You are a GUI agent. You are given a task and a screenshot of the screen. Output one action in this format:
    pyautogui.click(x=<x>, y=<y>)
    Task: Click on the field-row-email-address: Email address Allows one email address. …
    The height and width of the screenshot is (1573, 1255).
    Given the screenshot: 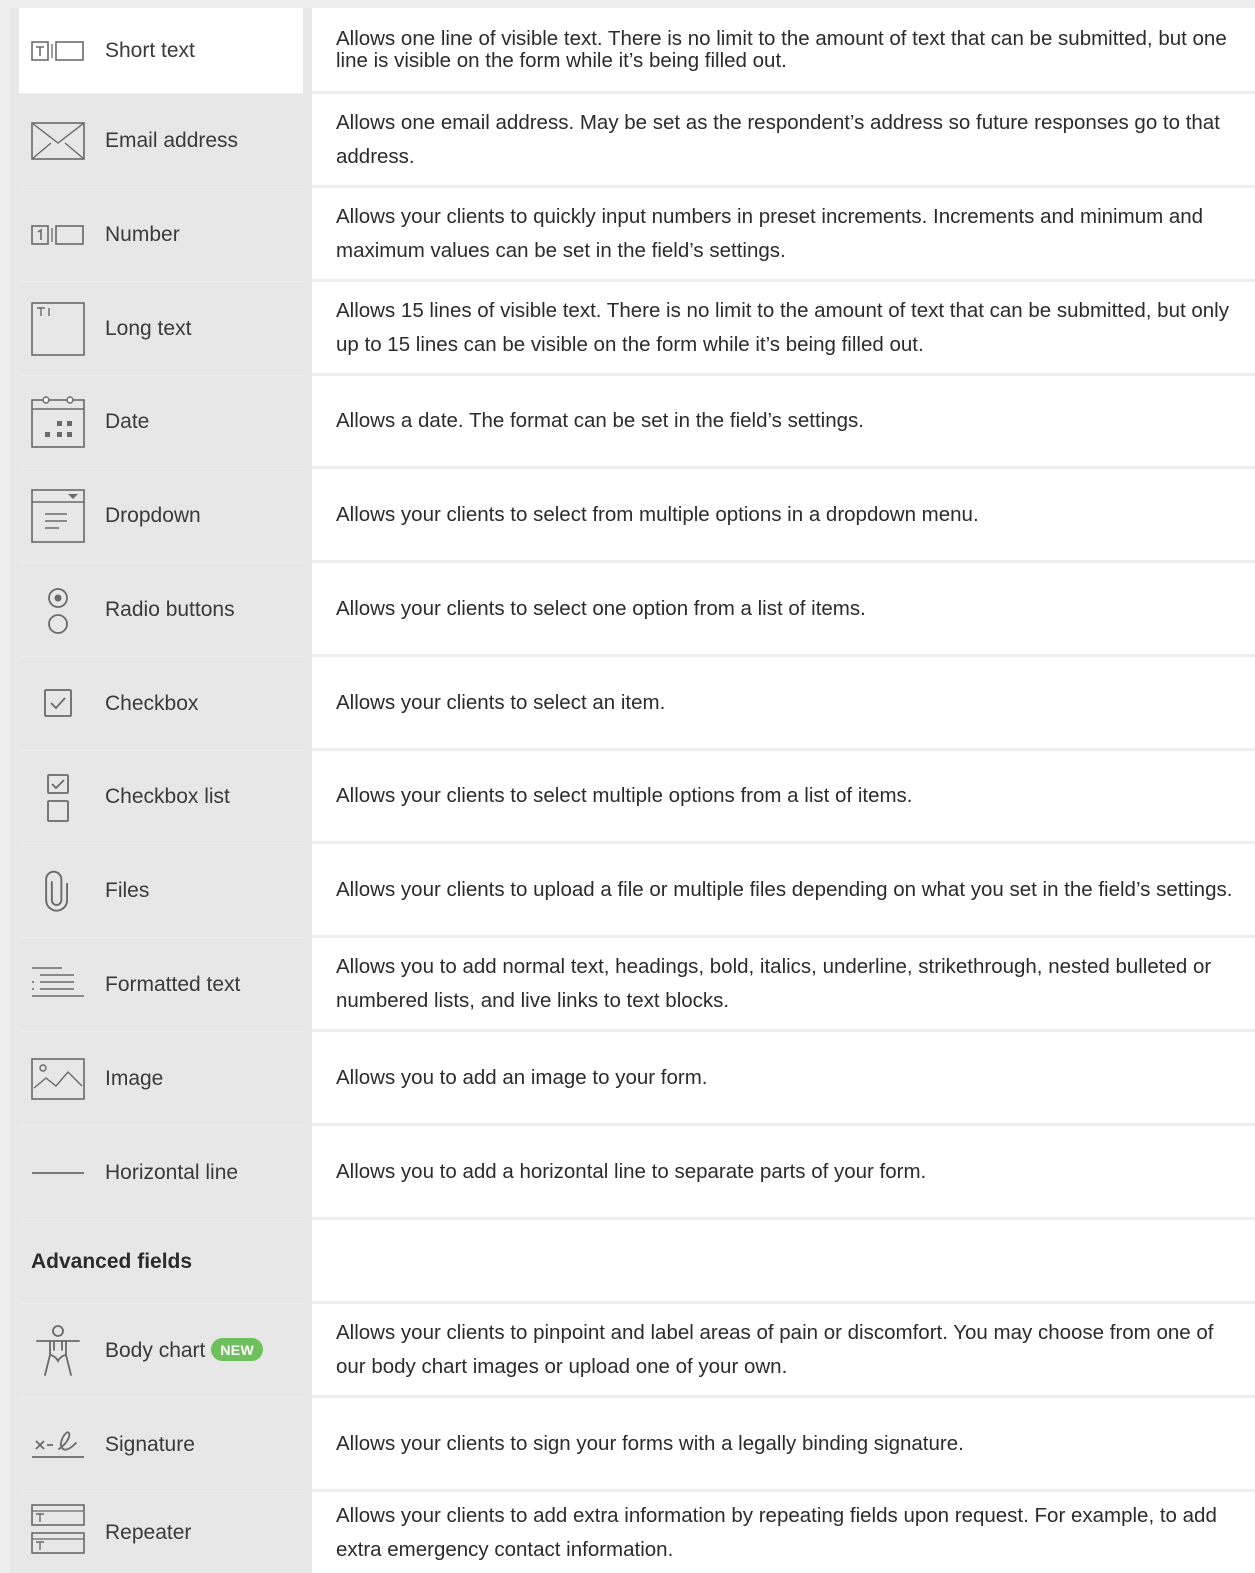 What is the action you would take?
    pyautogui.click(x=627, y=141)
    